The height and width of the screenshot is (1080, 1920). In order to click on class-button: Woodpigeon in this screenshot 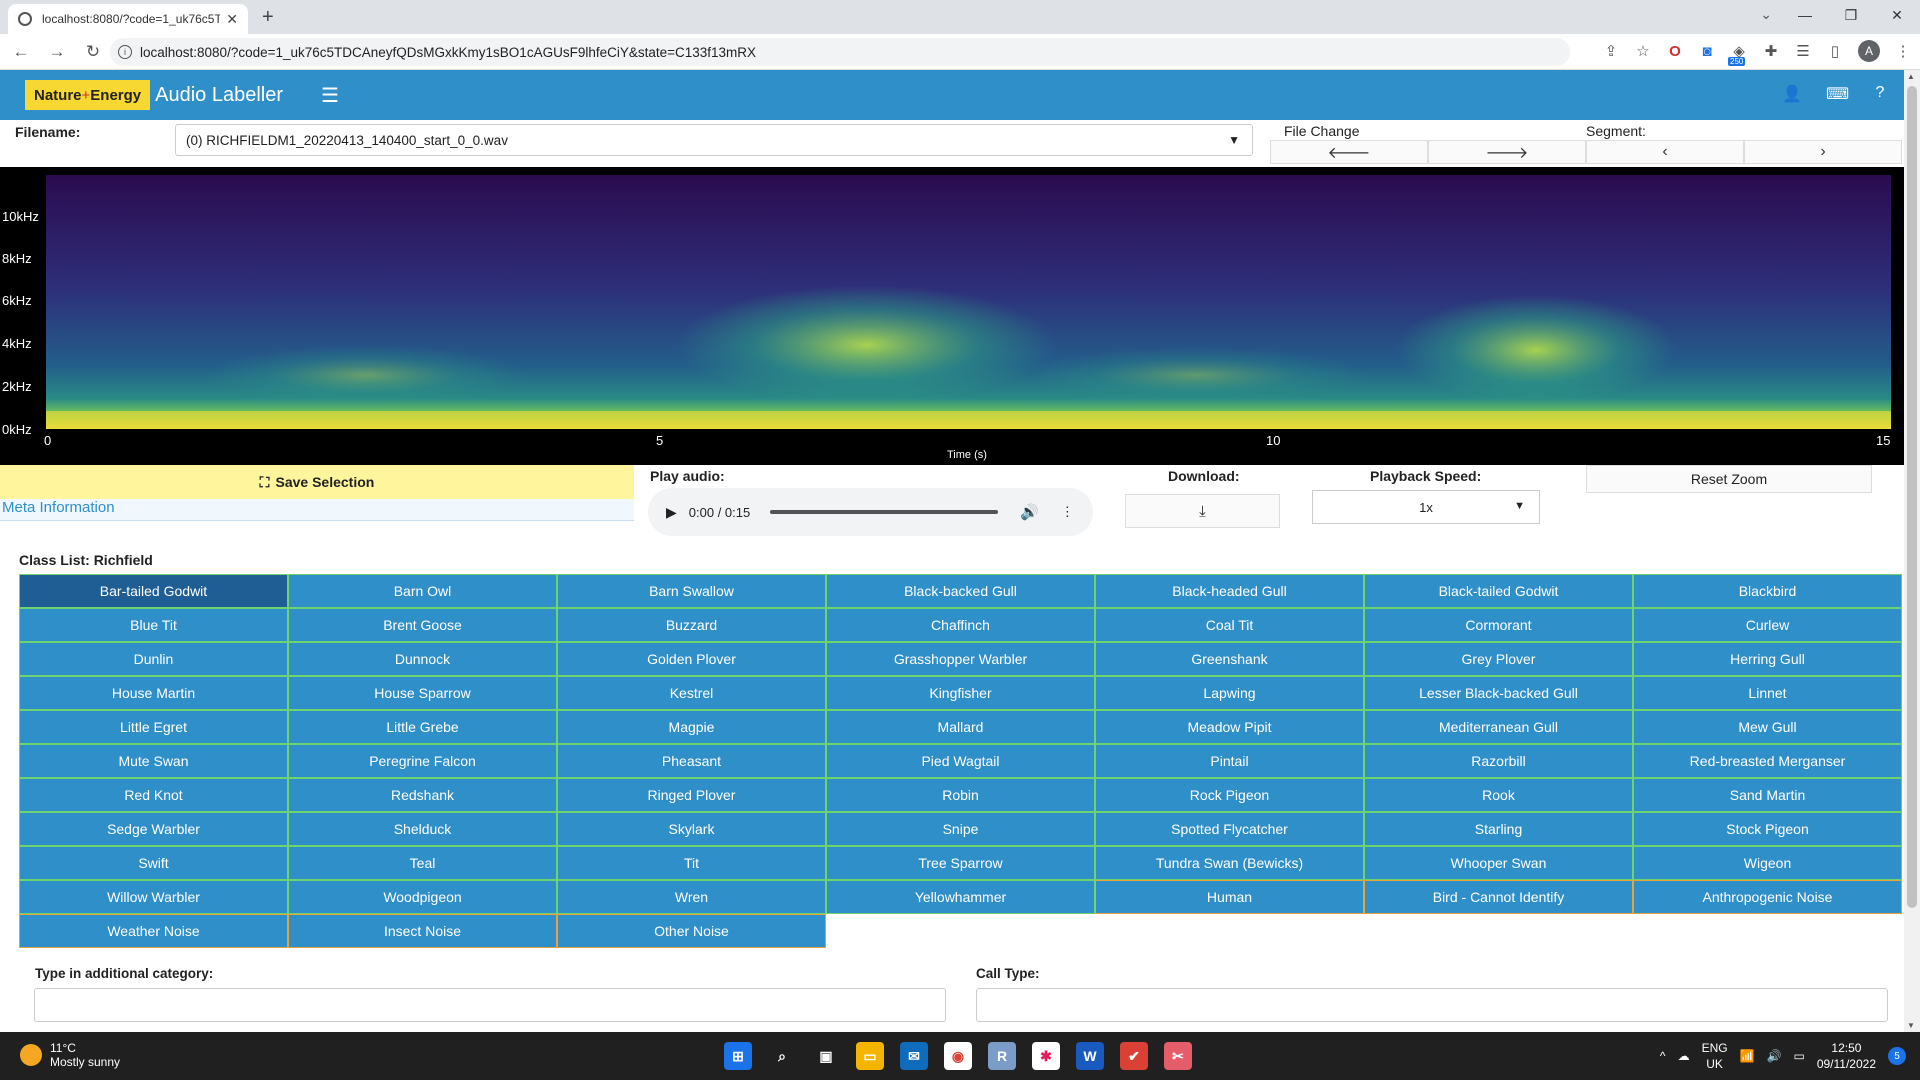, I will do `click(422, 897)`.